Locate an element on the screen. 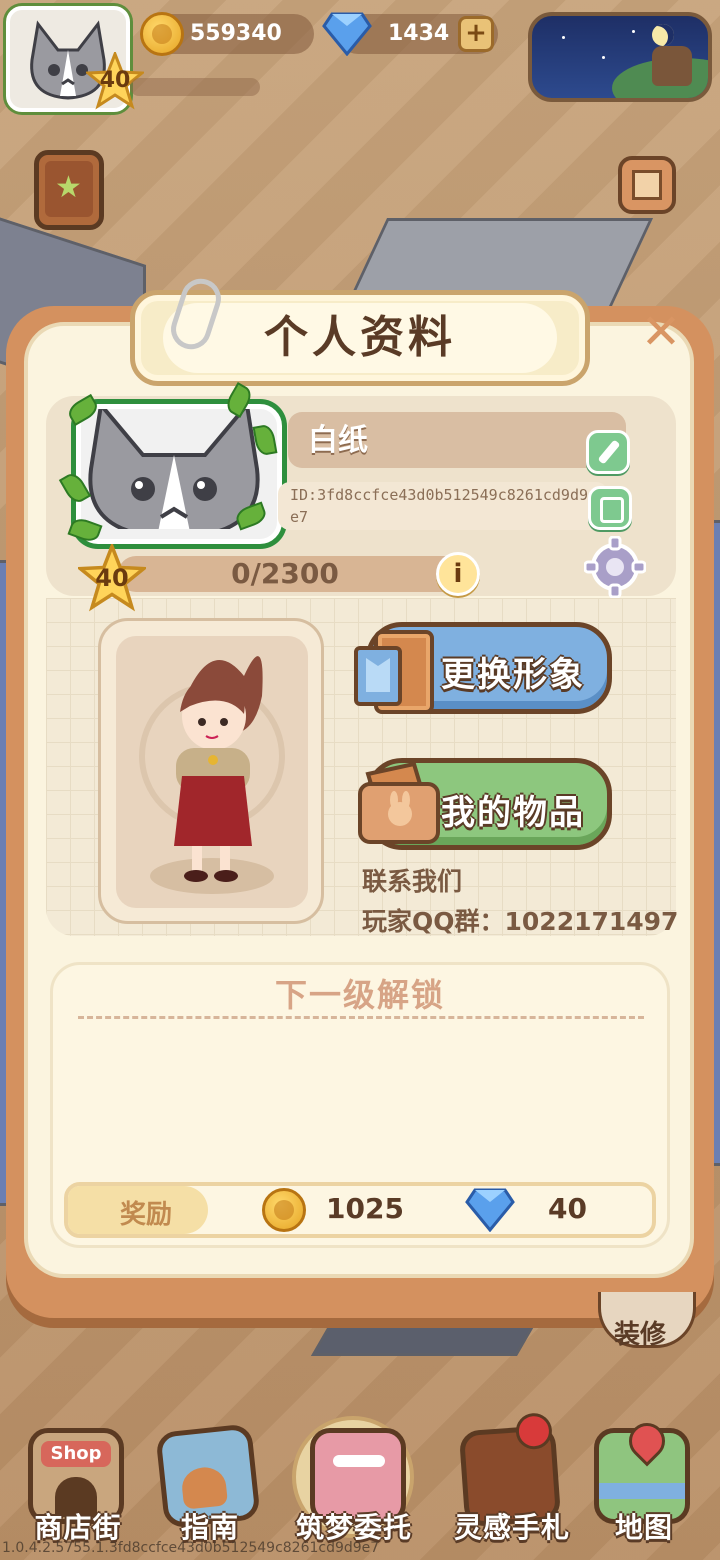 The height and width of the screenshot is (1560, 720). star-book-button: ★ is located at coordinates (69, 190).